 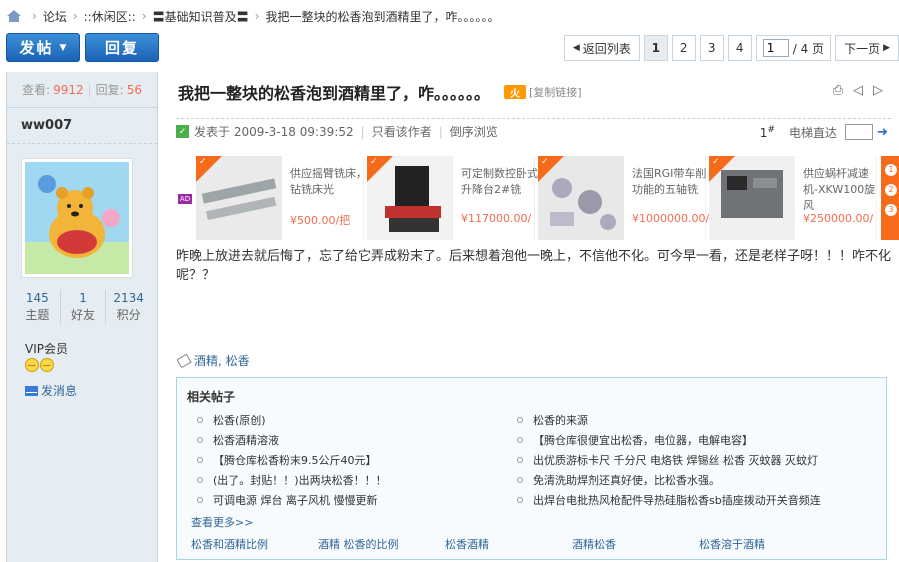 What do you see at coordinates (128, 307) in the screenshot?
I see `stat-points: 2134 积分` at bounding box center [128, 307].